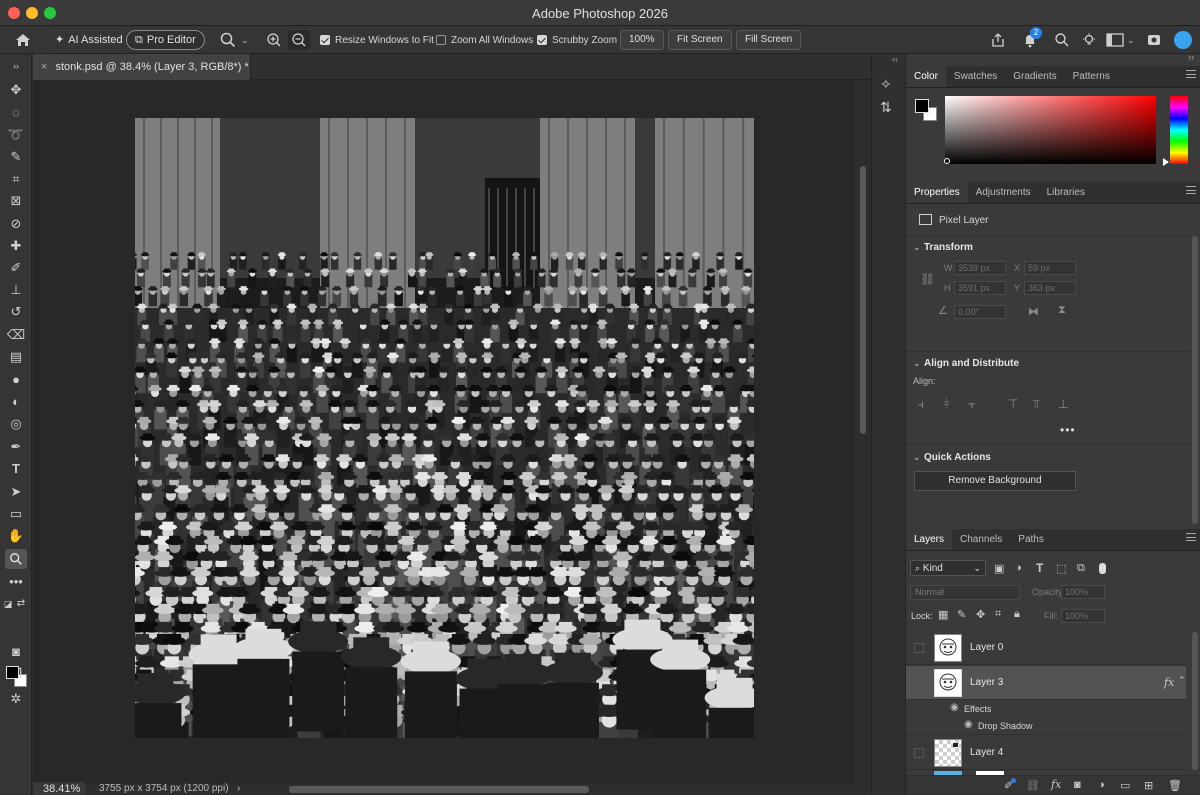  What do you see at coordinates (1148, 785) in the screenshot?
I see `new-layer-icon: ⊞` at bounding box center [1148, 785].